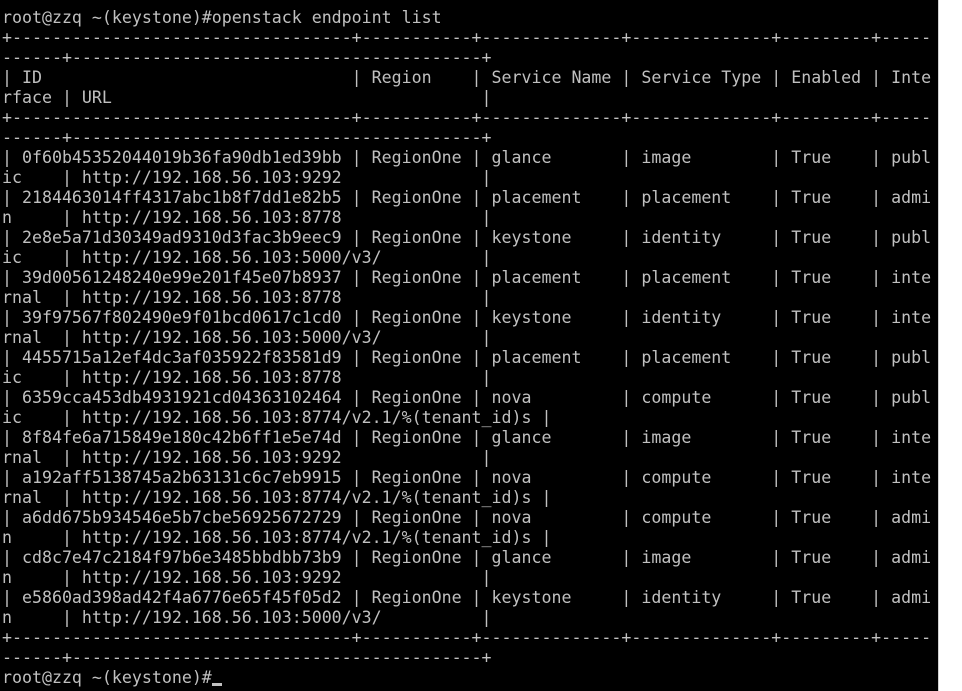  What do you see at coordinates (950, 345) in the screenshot?
I see `vertical-scrollbar` at bounding box center [950, 345].